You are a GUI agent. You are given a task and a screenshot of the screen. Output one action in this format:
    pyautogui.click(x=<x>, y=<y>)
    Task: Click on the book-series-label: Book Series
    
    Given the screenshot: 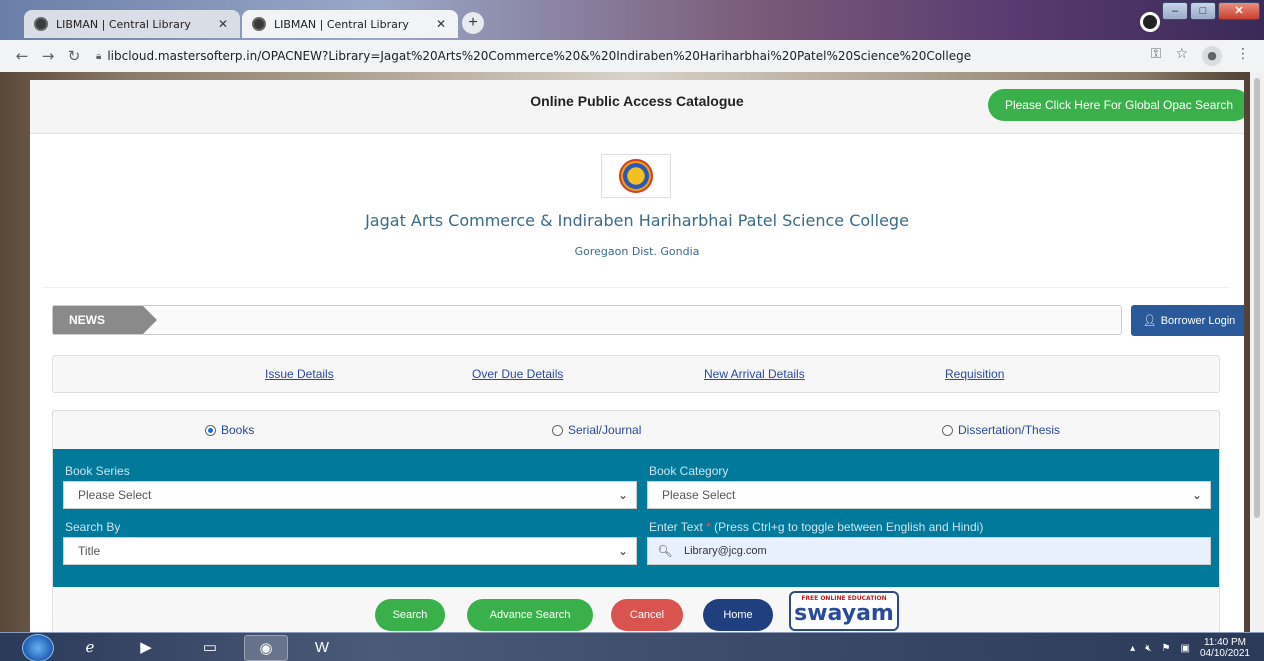 What is the action you would take?
    pyautogui.click(x=97, y=471)
    